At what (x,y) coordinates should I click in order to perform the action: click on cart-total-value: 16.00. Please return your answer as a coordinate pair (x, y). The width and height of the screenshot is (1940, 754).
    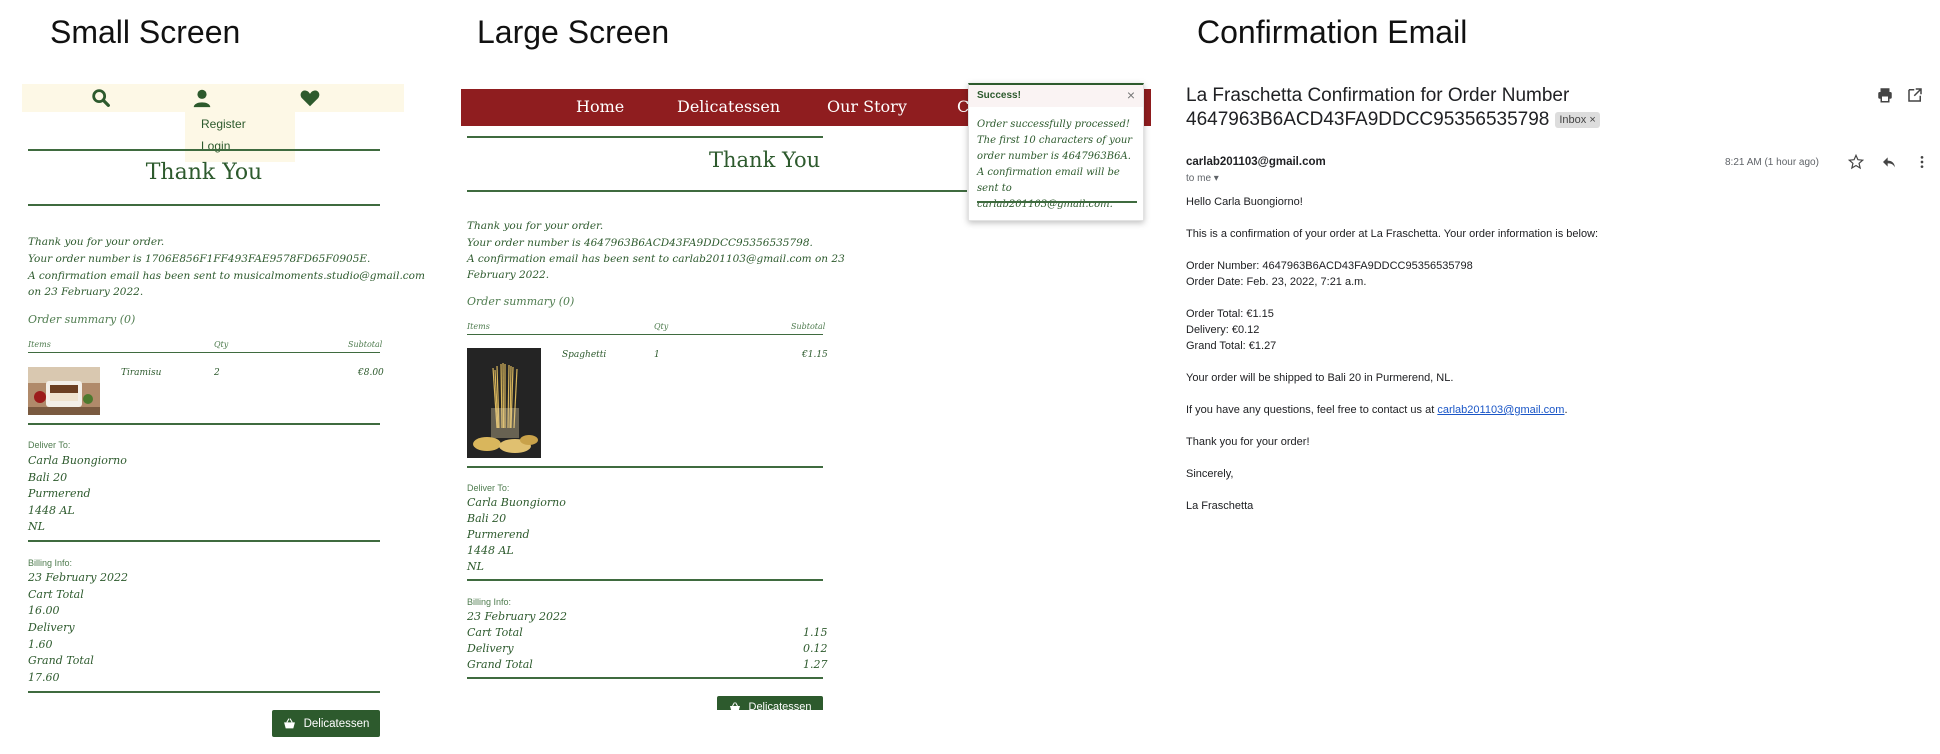
    Looking at the image, I should click on (44, 610).